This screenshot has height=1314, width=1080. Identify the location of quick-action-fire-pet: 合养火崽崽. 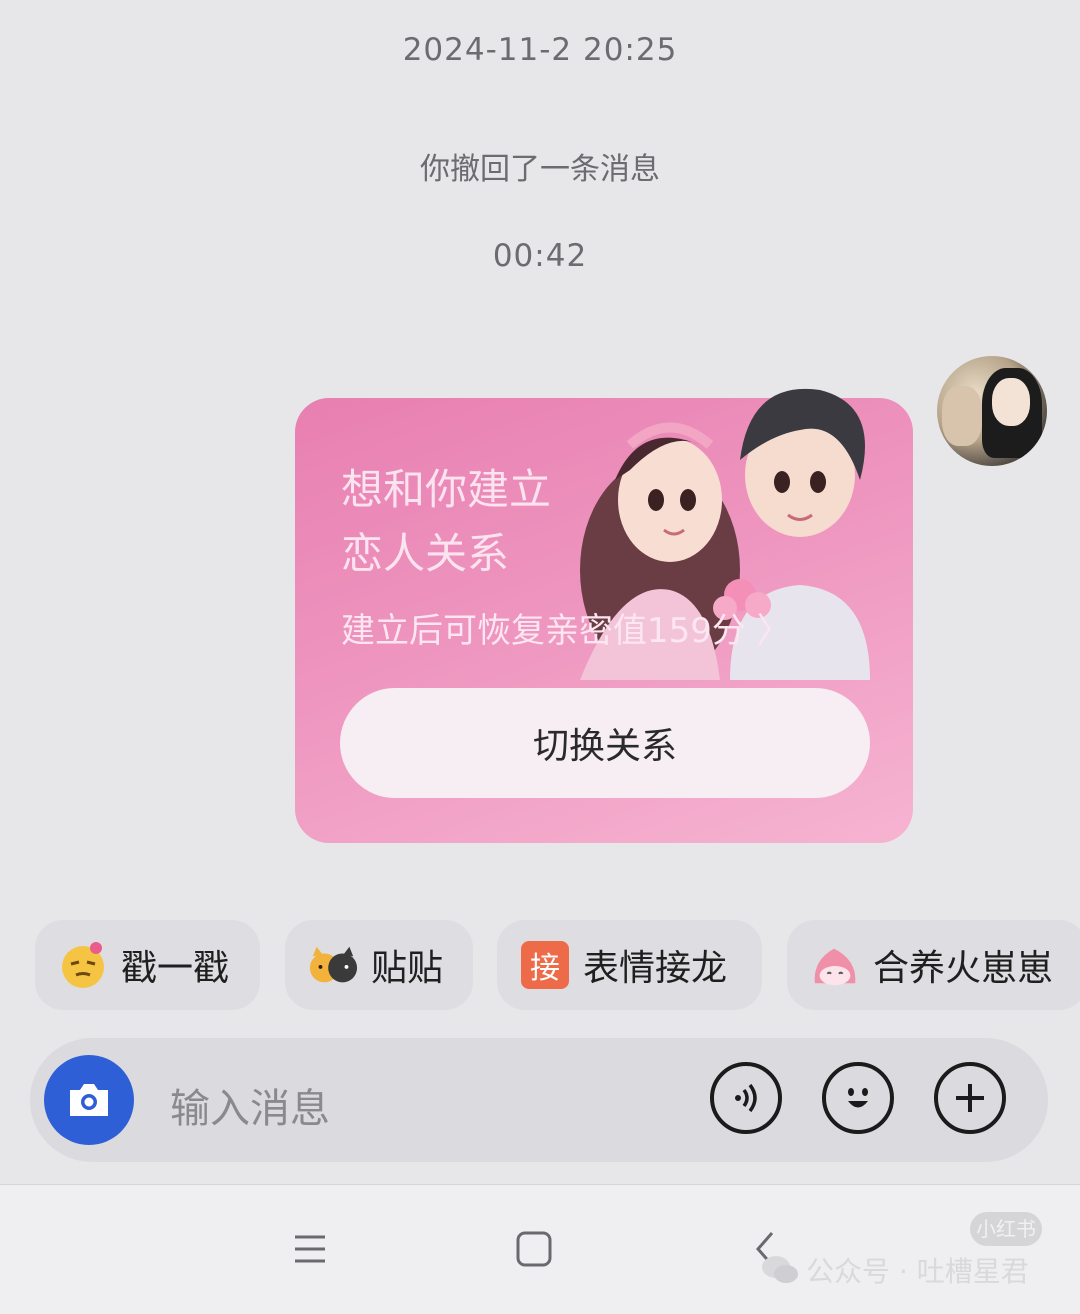
(933, 965).